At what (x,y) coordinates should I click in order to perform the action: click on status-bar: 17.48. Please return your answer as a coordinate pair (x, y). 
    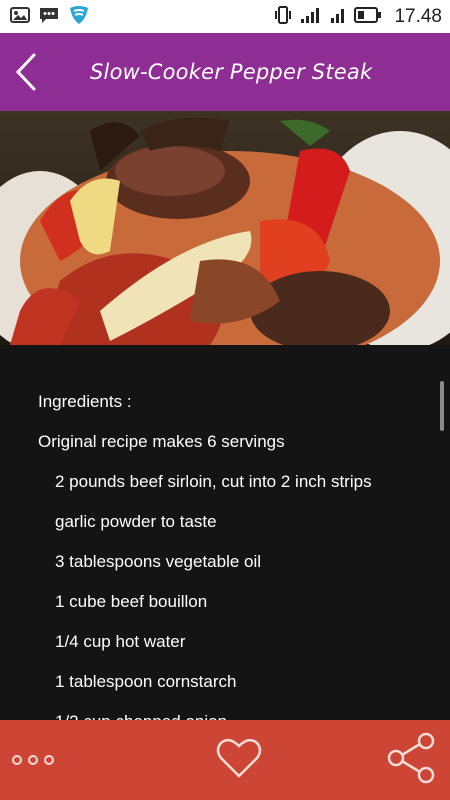
    Looking at the image, I should click on (225, 16).